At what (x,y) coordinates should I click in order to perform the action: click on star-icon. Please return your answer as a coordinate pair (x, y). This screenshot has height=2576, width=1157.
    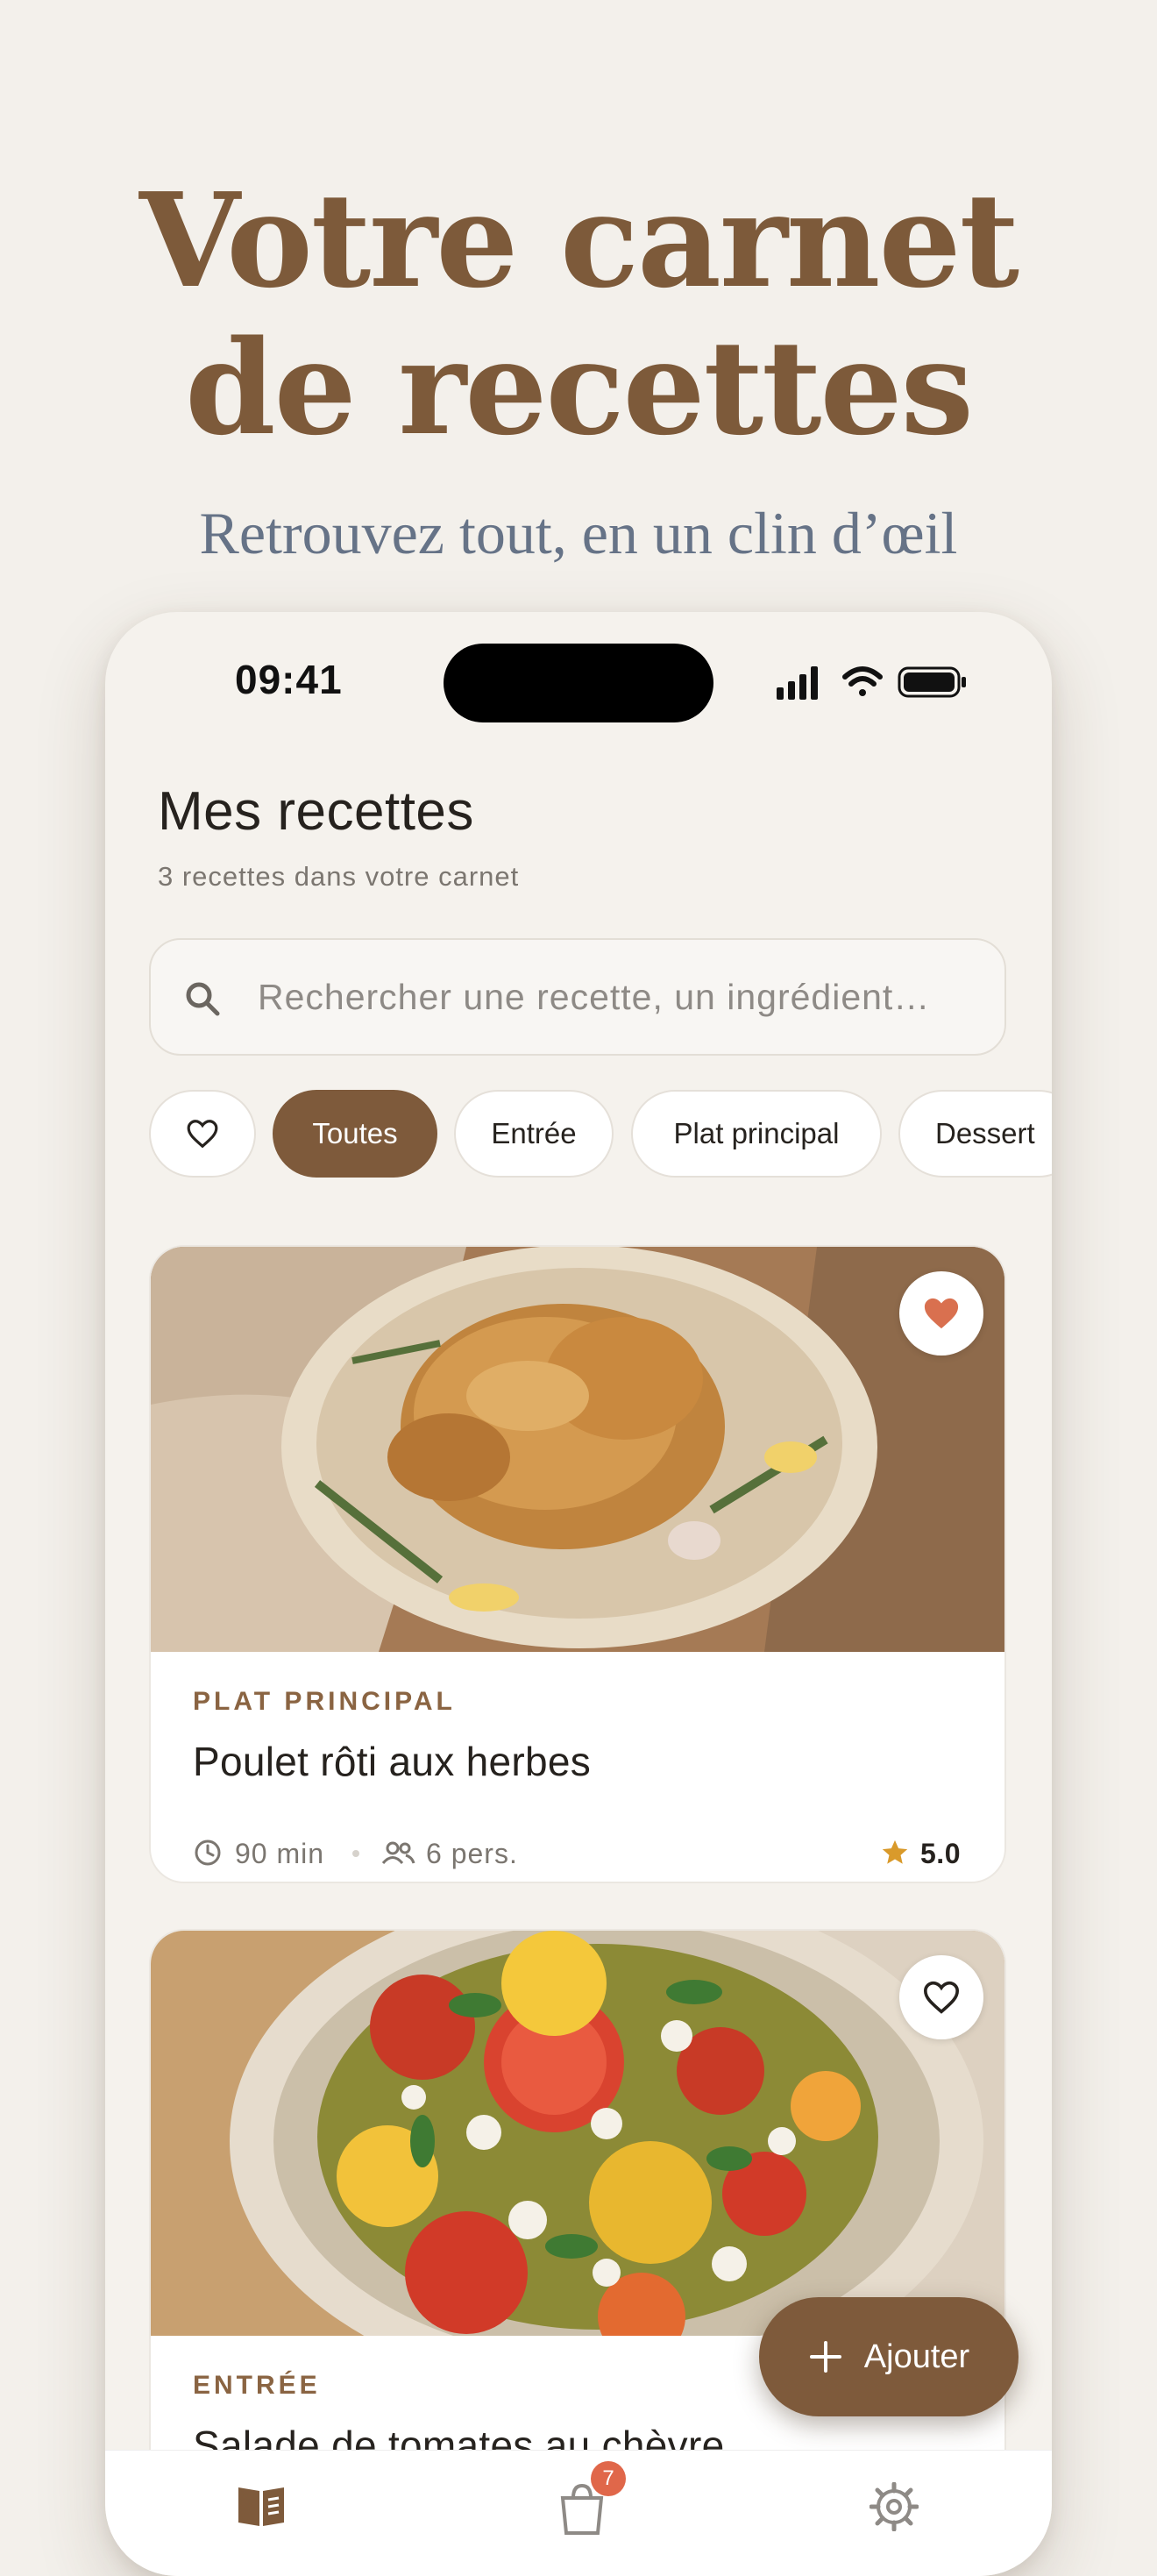
    Looking at the image, I should click on (895, 1851).